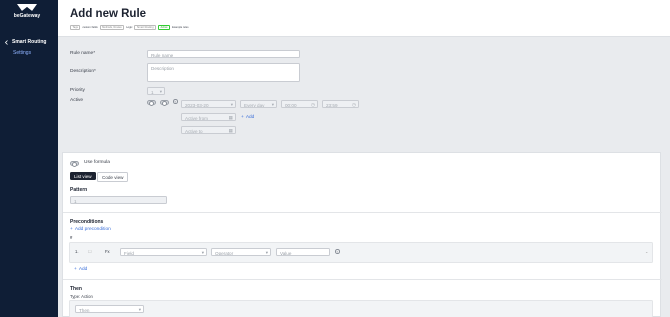 The image size is (670, 317). What do you see at coordinates (83, 176) in the screenshot?
I see `list-view-button: List view` at bounding box center [83, 176].